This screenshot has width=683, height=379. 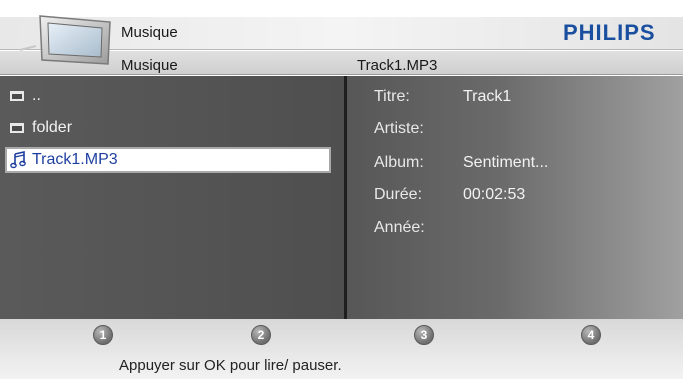 I want to click on breadcrumb-current-folder: Musique, so click(x=149, y=65).